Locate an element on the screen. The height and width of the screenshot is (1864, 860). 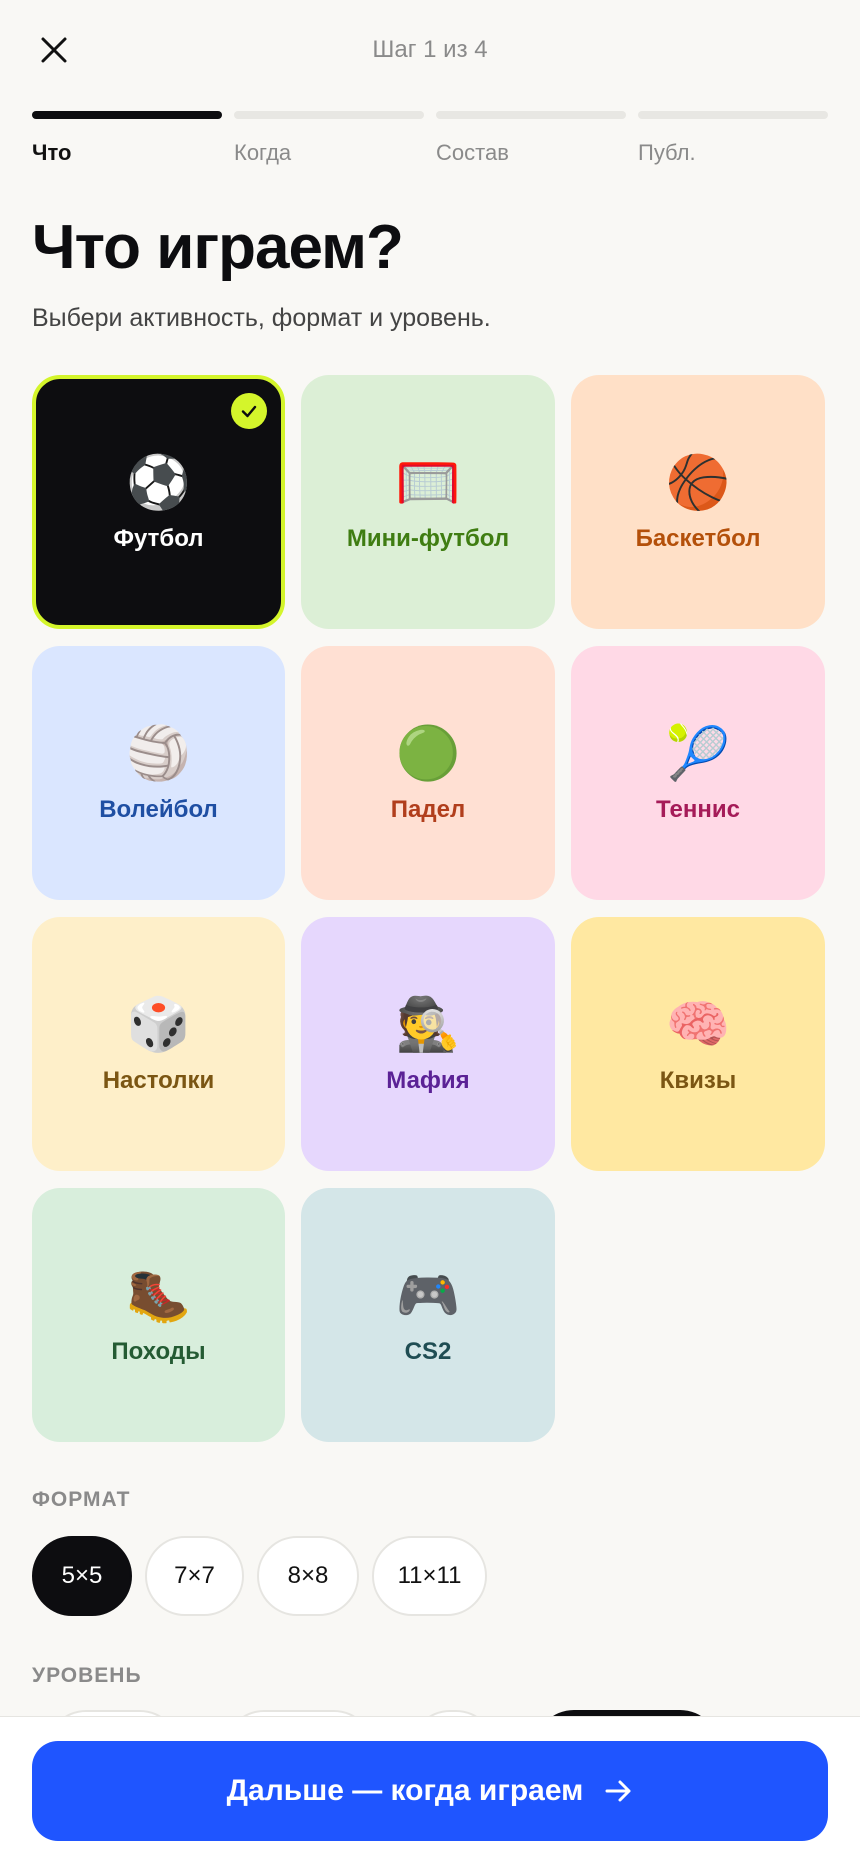
step-progress is located at coordinates (430, 115).